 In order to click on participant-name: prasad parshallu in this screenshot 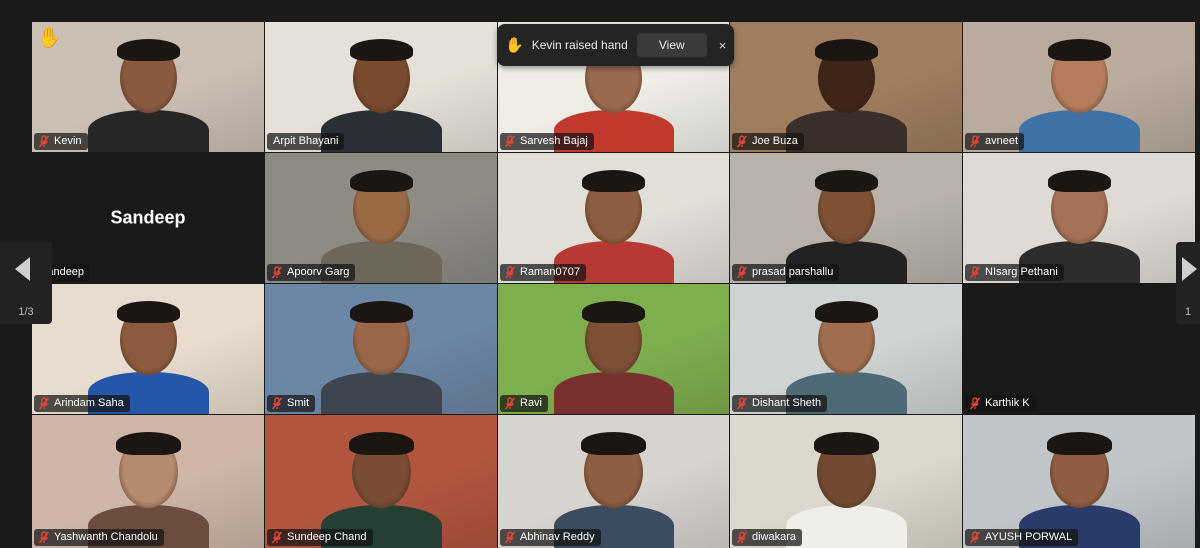, I will do `click(793, 272)`.